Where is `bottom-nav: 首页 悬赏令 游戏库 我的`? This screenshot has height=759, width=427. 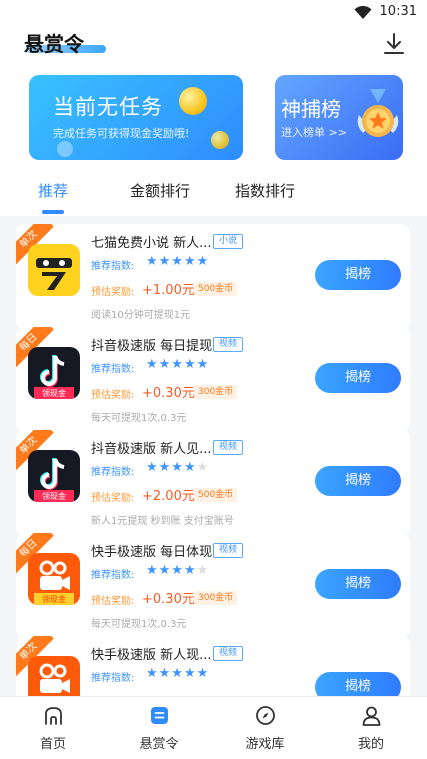
bottom-nav: 首页 悬赏令 游戏库 我的 is located at coordinates (213, 727).